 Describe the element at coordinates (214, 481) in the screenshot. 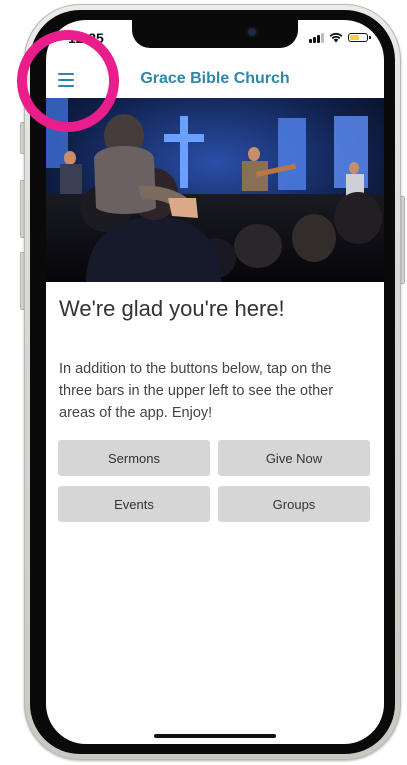

I see `action-button-grid: Sermons Give Now Events Groups` at that location.